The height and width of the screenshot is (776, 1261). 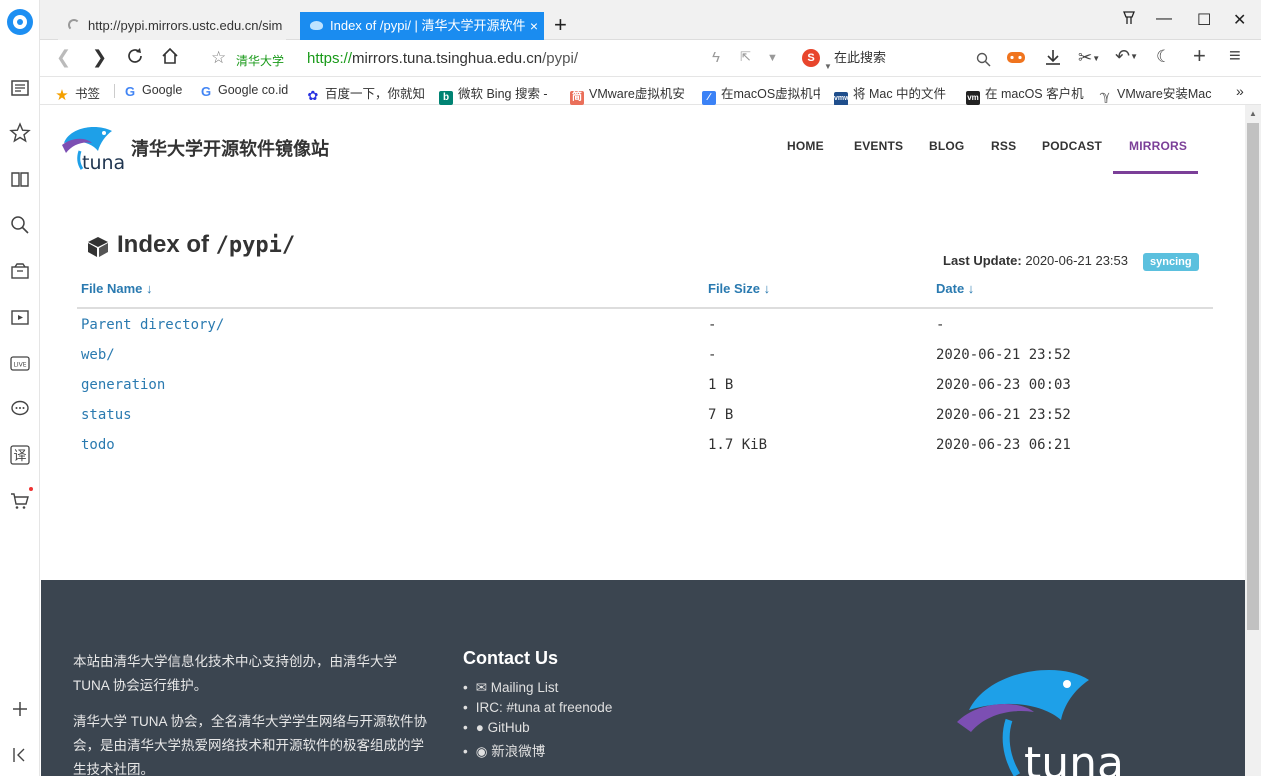 What do you see at coordinates (428, 25) in the screenshot?
I see `tab-title: Index of /pypi/ | 清华大学开源软件` at bounding box center [428, 25].